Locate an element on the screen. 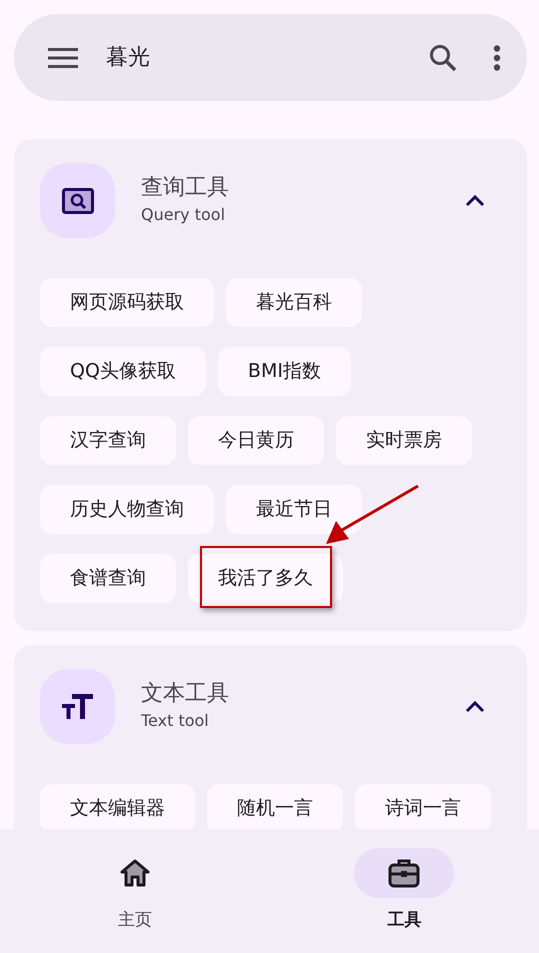 The height and width of the screenshot is (953, 539). tool-chip: 文本编辑器 is located at coordinates (117, 806).